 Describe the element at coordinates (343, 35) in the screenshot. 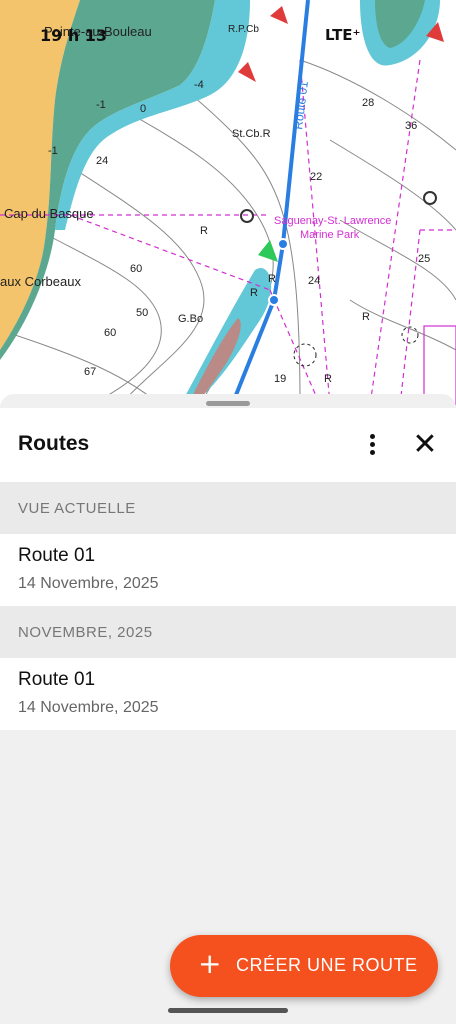

I see `network-indicator: LTE⁺` at that location.